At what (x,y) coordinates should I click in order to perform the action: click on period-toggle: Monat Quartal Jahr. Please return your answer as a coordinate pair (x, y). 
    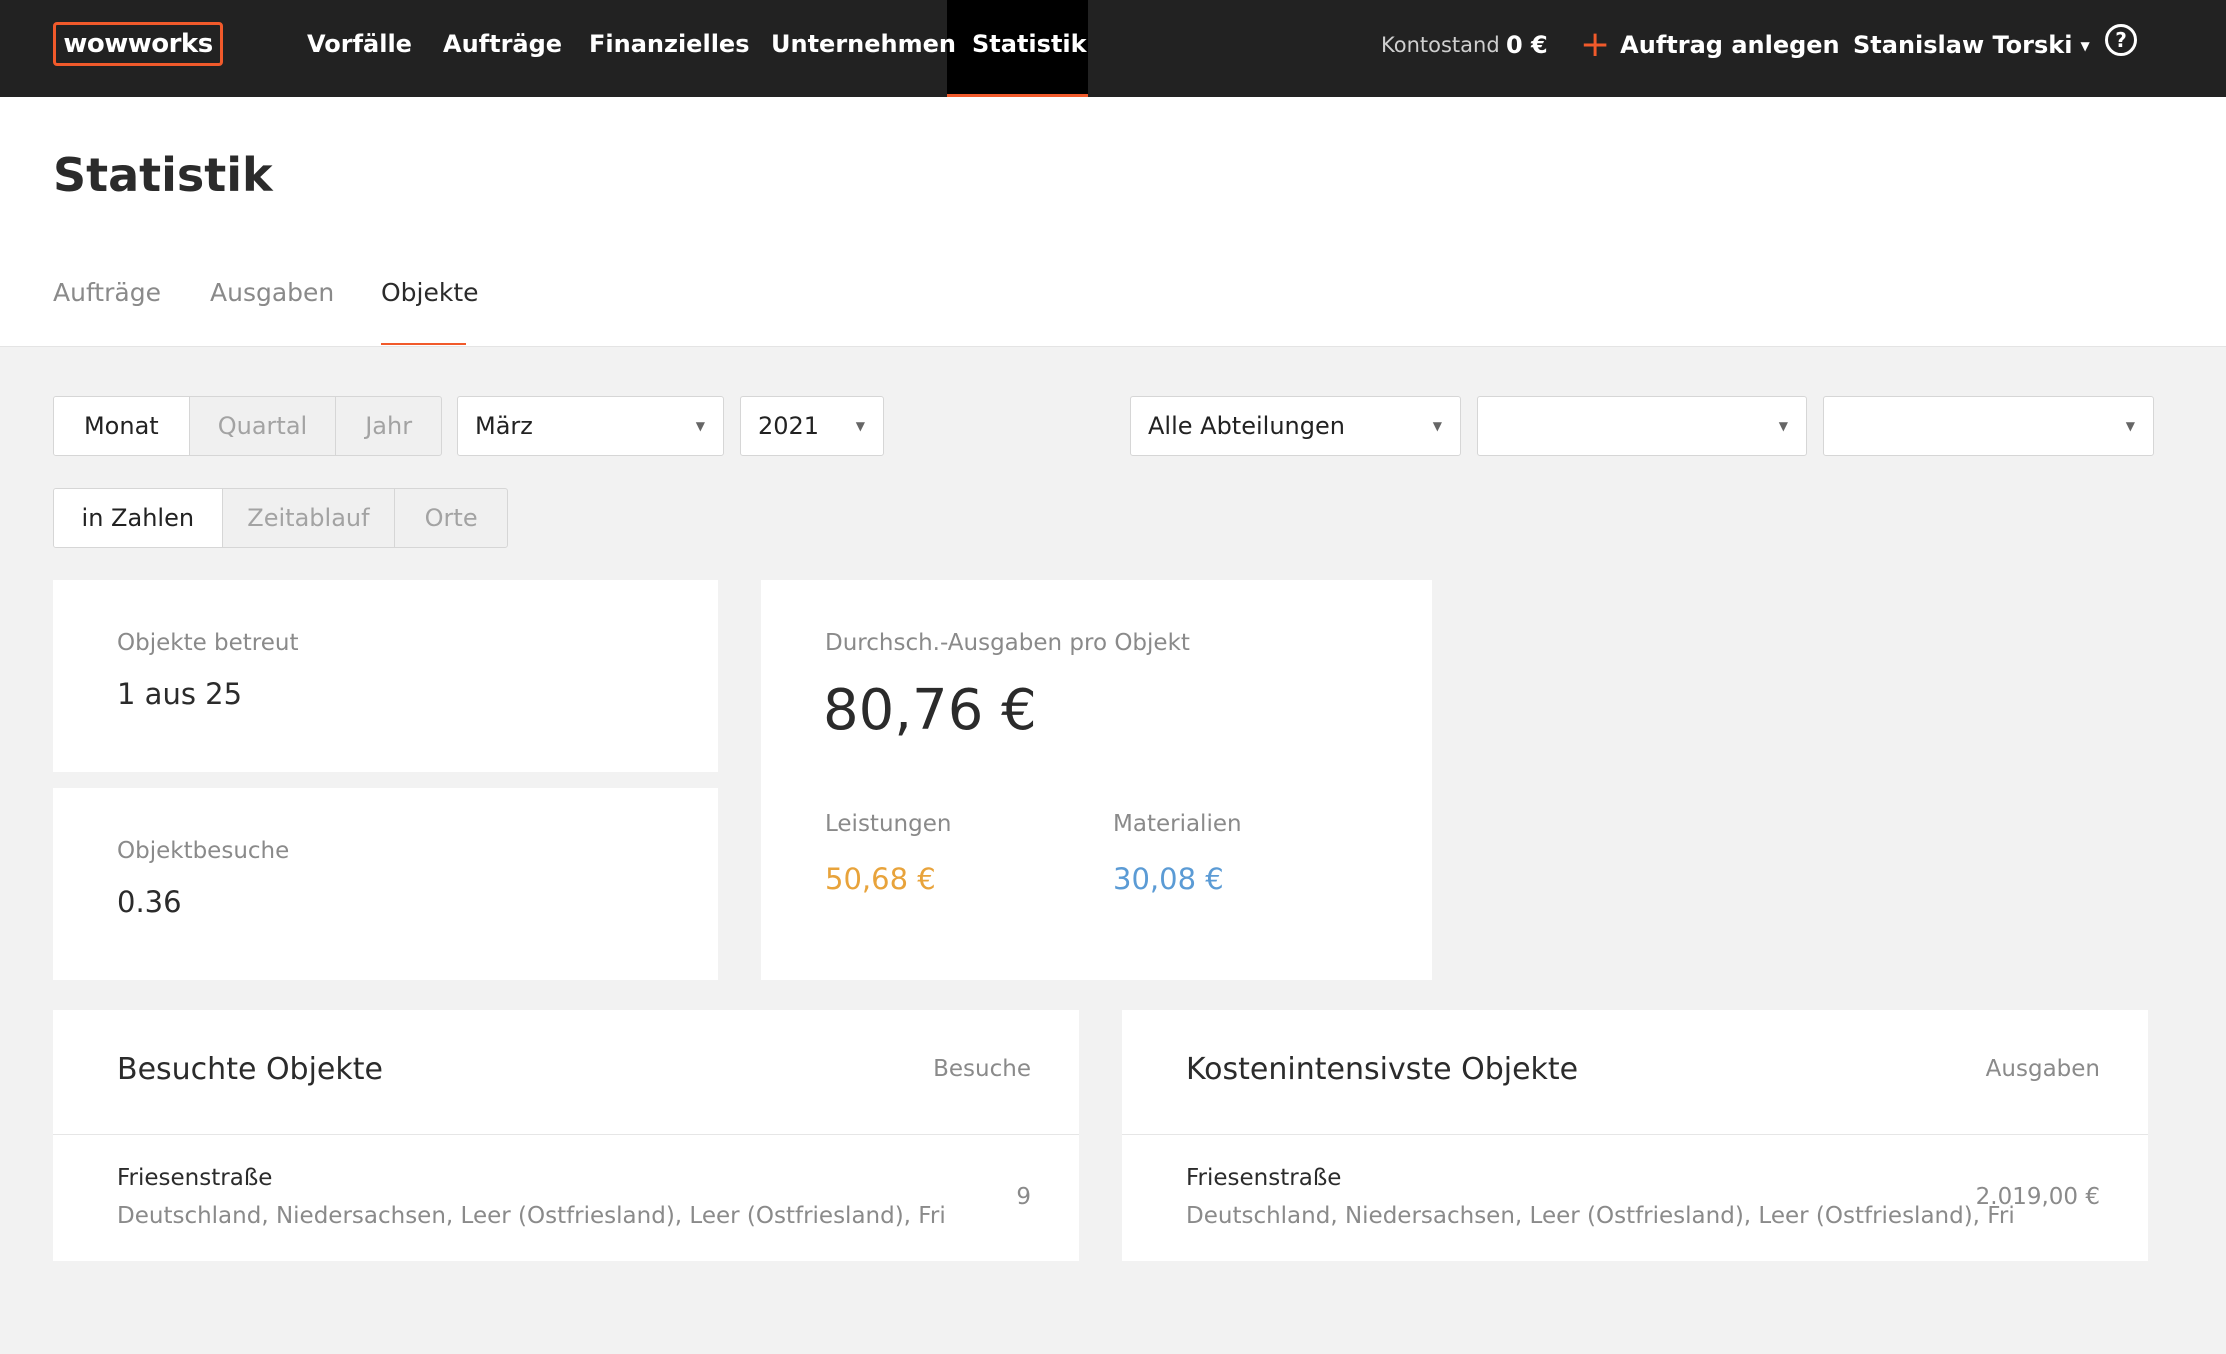
    Looking at the image, I should click on (247, 426).